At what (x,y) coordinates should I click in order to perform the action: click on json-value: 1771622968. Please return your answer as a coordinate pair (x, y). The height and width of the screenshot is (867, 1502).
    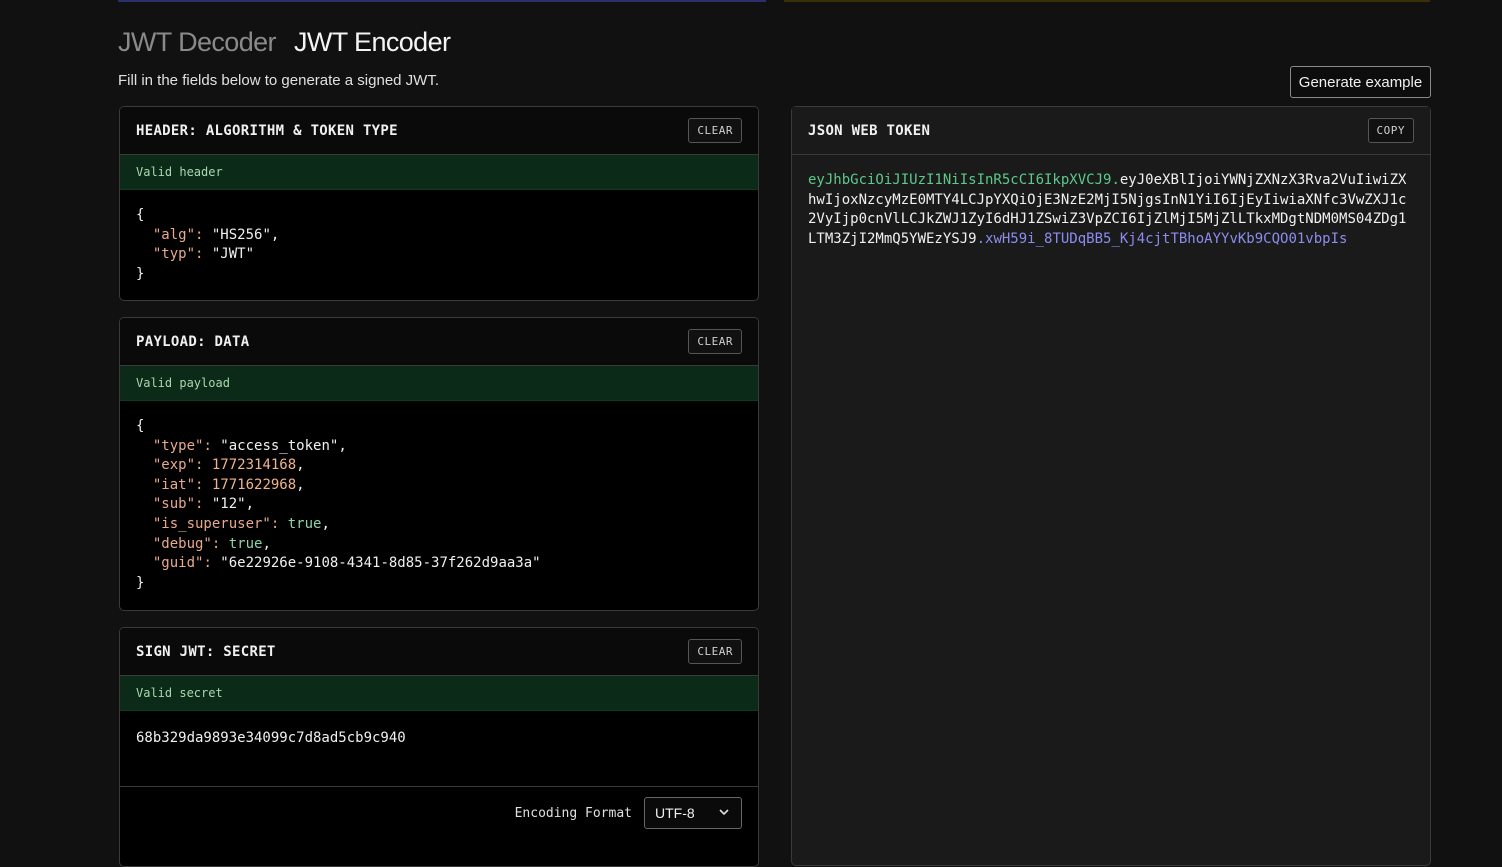
    Looking at the image, I should click on (254, 484).